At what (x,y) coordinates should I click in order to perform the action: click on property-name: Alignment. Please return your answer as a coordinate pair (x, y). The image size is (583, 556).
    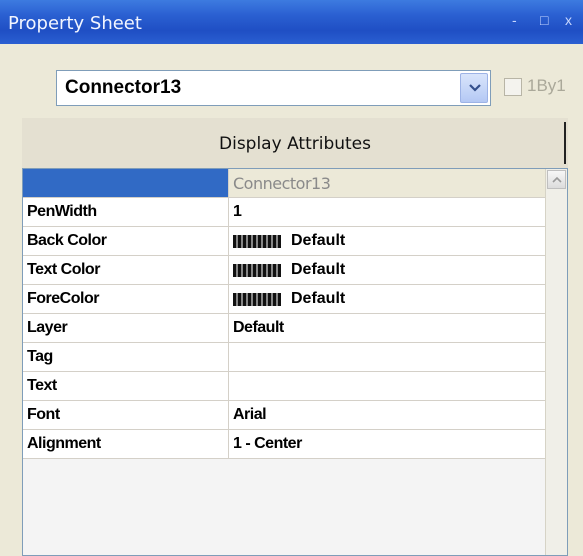
    Looking at the image, I should click on (64, 443).